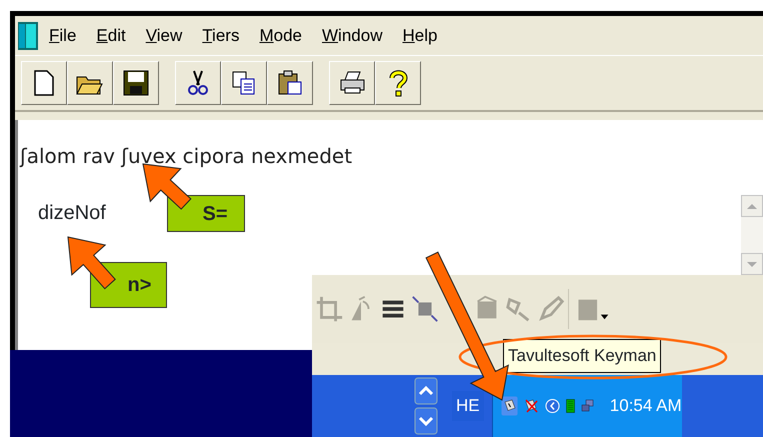 Image resolution: width=763 pixels, height=437 pixels. Describe the element at coordinates (90, 83) in the screenshot. I see `open-folder-button` at that location.